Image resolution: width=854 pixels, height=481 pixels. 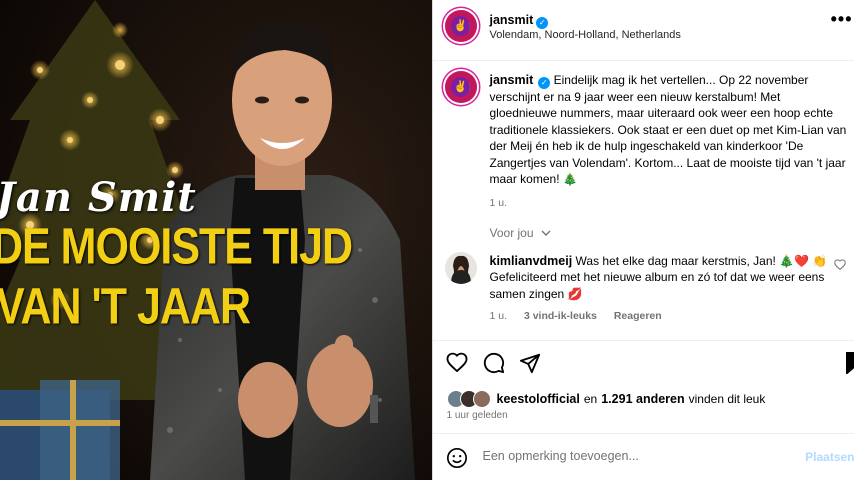 What do you see at coordinates (638, 316) in the screenshot?
I see `reply-button: Reageren` at bounding box center [638, 316].